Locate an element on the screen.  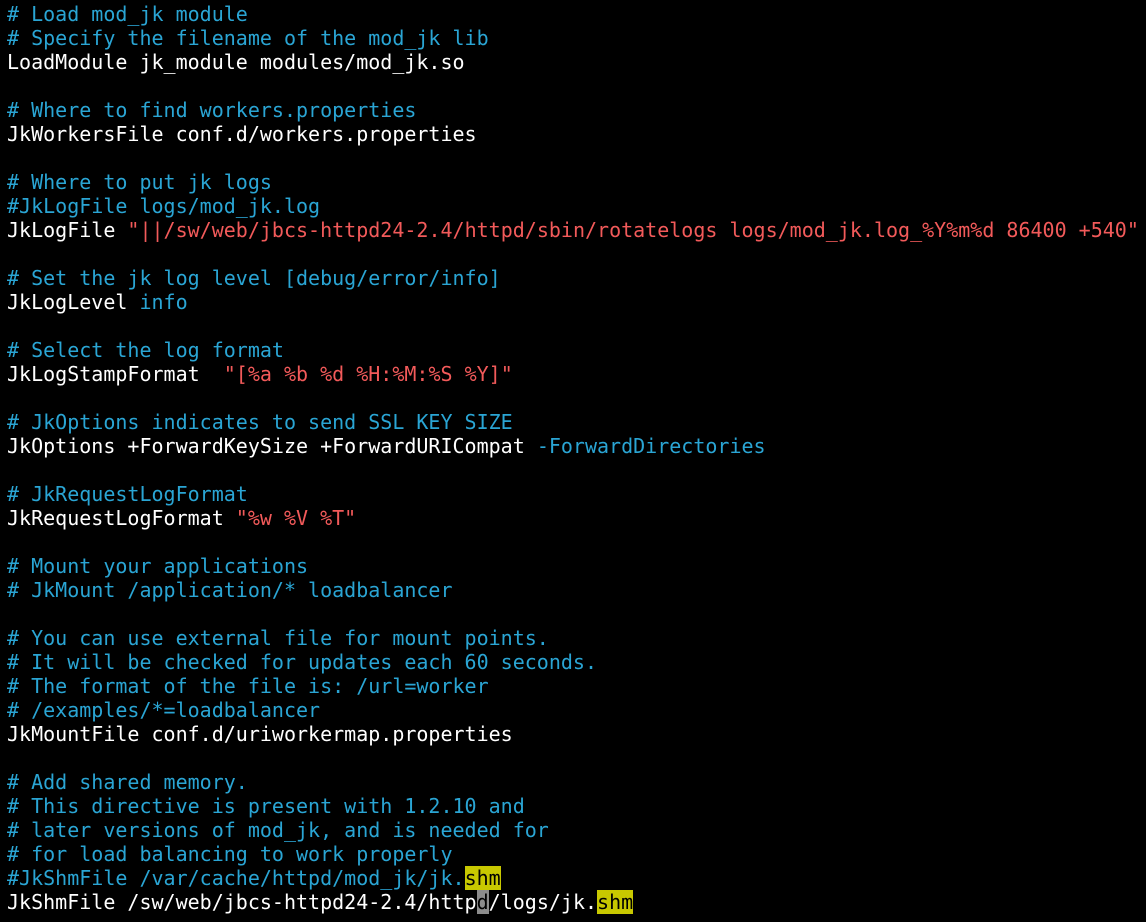
code-line: # Where to find workers.properties is located at coordinates (576, 110).